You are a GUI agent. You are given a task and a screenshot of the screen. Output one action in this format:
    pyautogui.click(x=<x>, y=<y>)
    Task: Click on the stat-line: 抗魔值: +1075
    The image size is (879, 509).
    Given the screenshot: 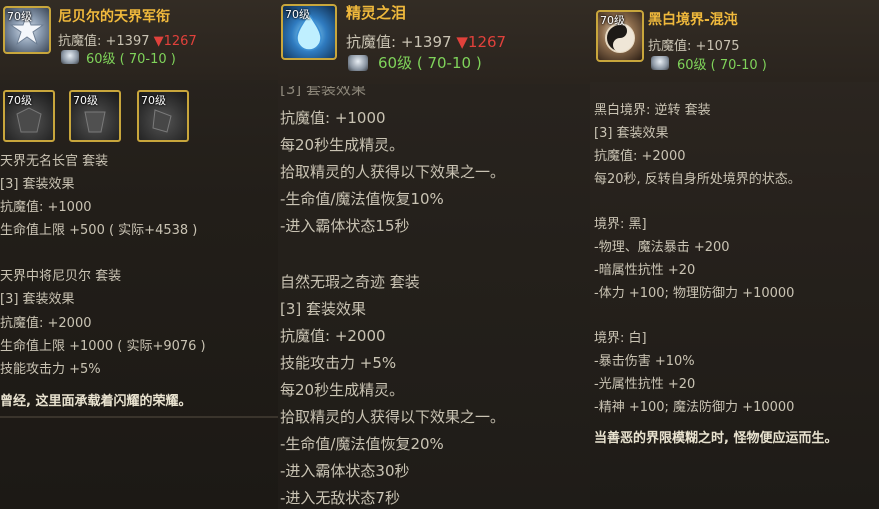 What is the action you would take?
    pyautogui.click(x=694, y=44)
    